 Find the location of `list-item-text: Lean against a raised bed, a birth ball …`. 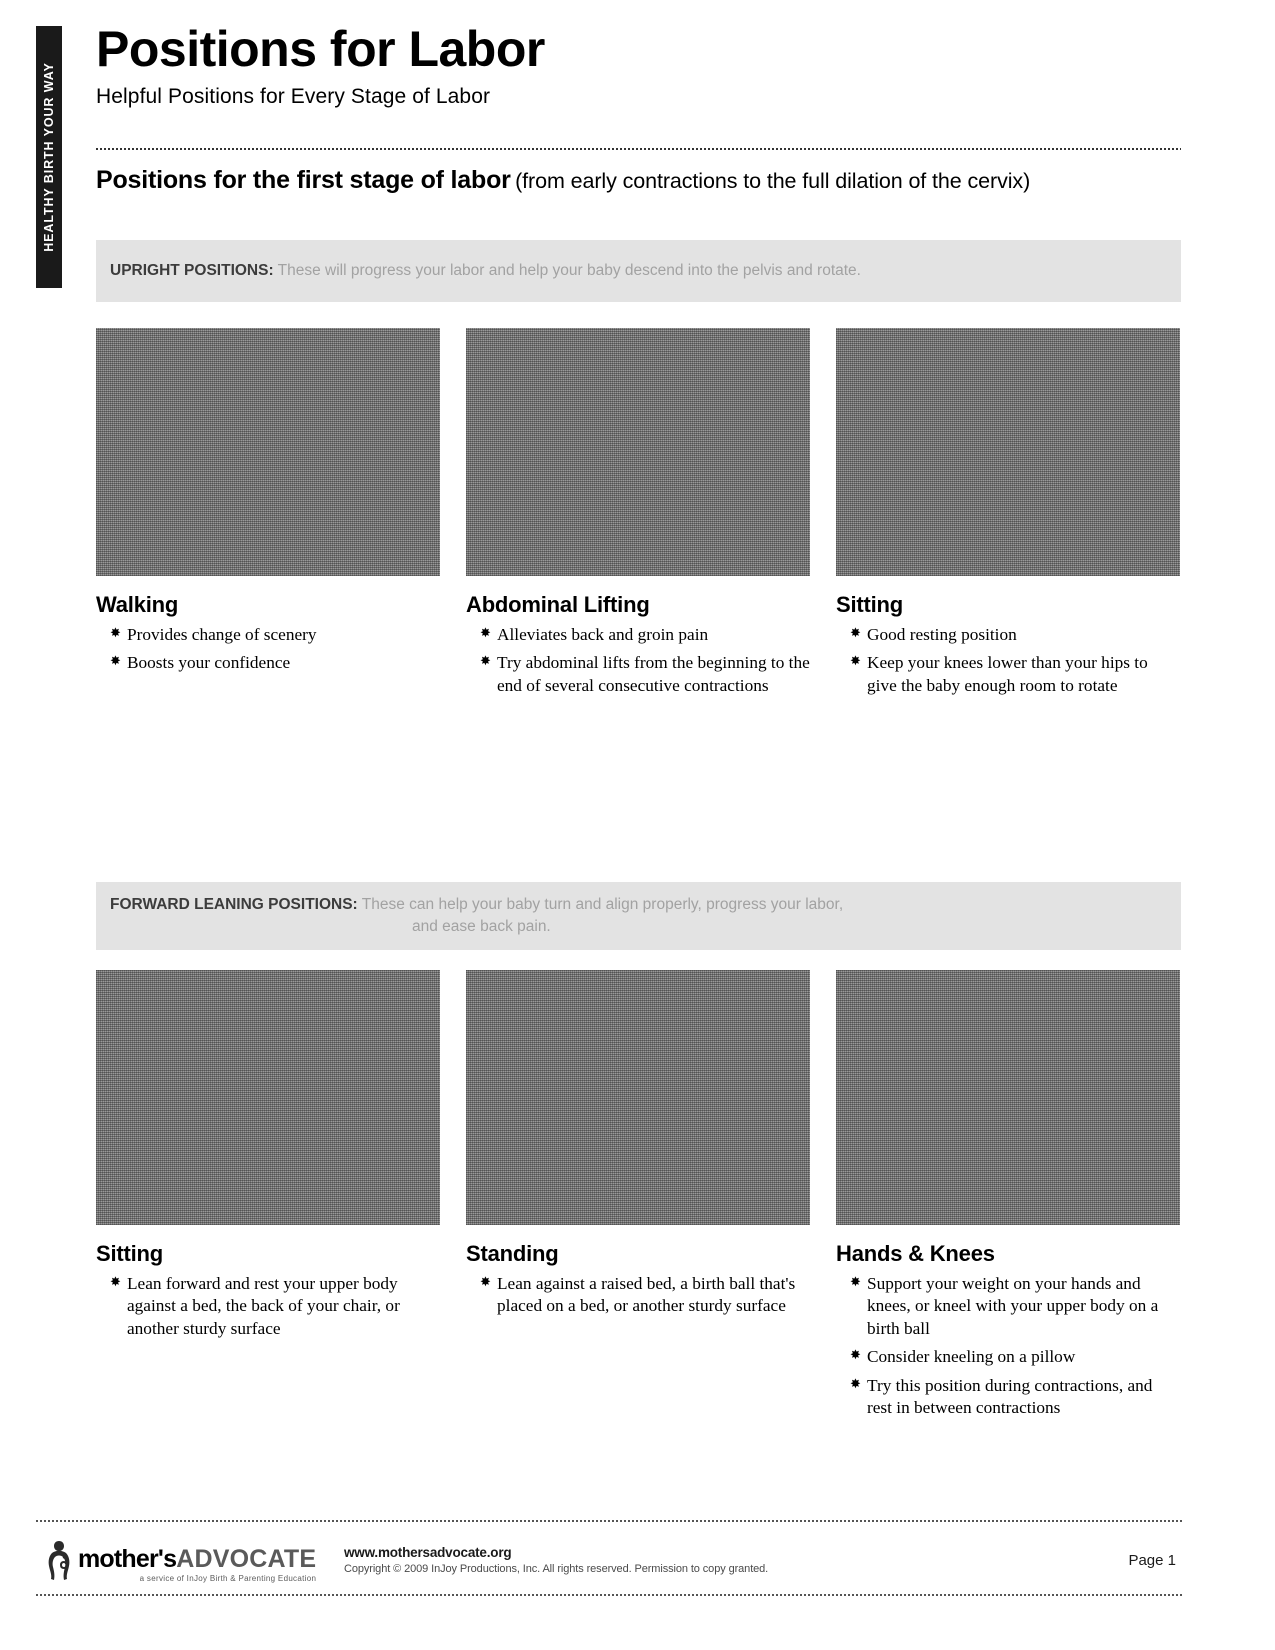

list-item-text: Lean against a raised bed, a birth ball … is located at coordinates (646, 1295).